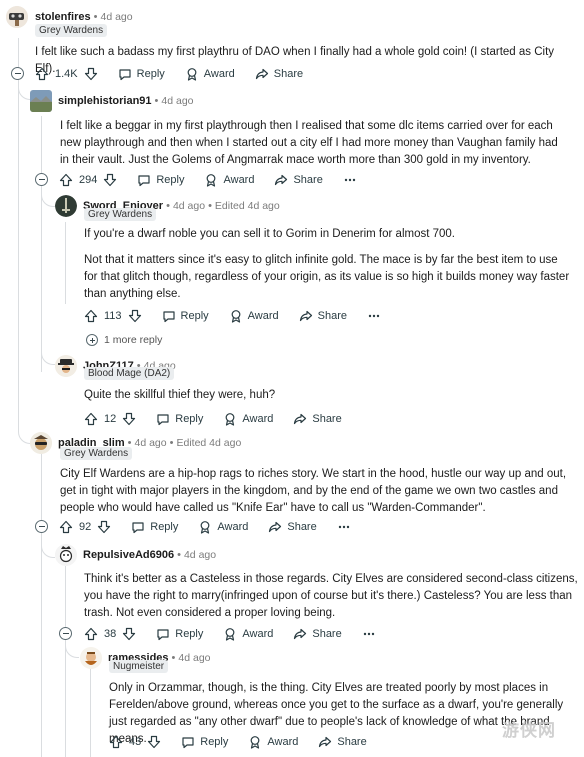 The height and width of the screenshot is (757, 584). I want to click on comment-header: RepulsiveAd6906 • 4d ago, so click(135, 555).